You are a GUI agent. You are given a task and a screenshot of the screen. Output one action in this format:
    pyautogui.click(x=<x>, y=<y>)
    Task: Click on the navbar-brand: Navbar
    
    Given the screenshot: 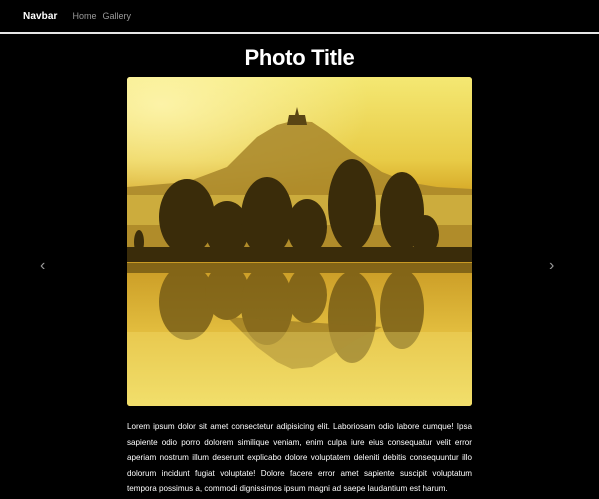 What is the action you would take?
    pyautogui.click(x=40, y=16)
    